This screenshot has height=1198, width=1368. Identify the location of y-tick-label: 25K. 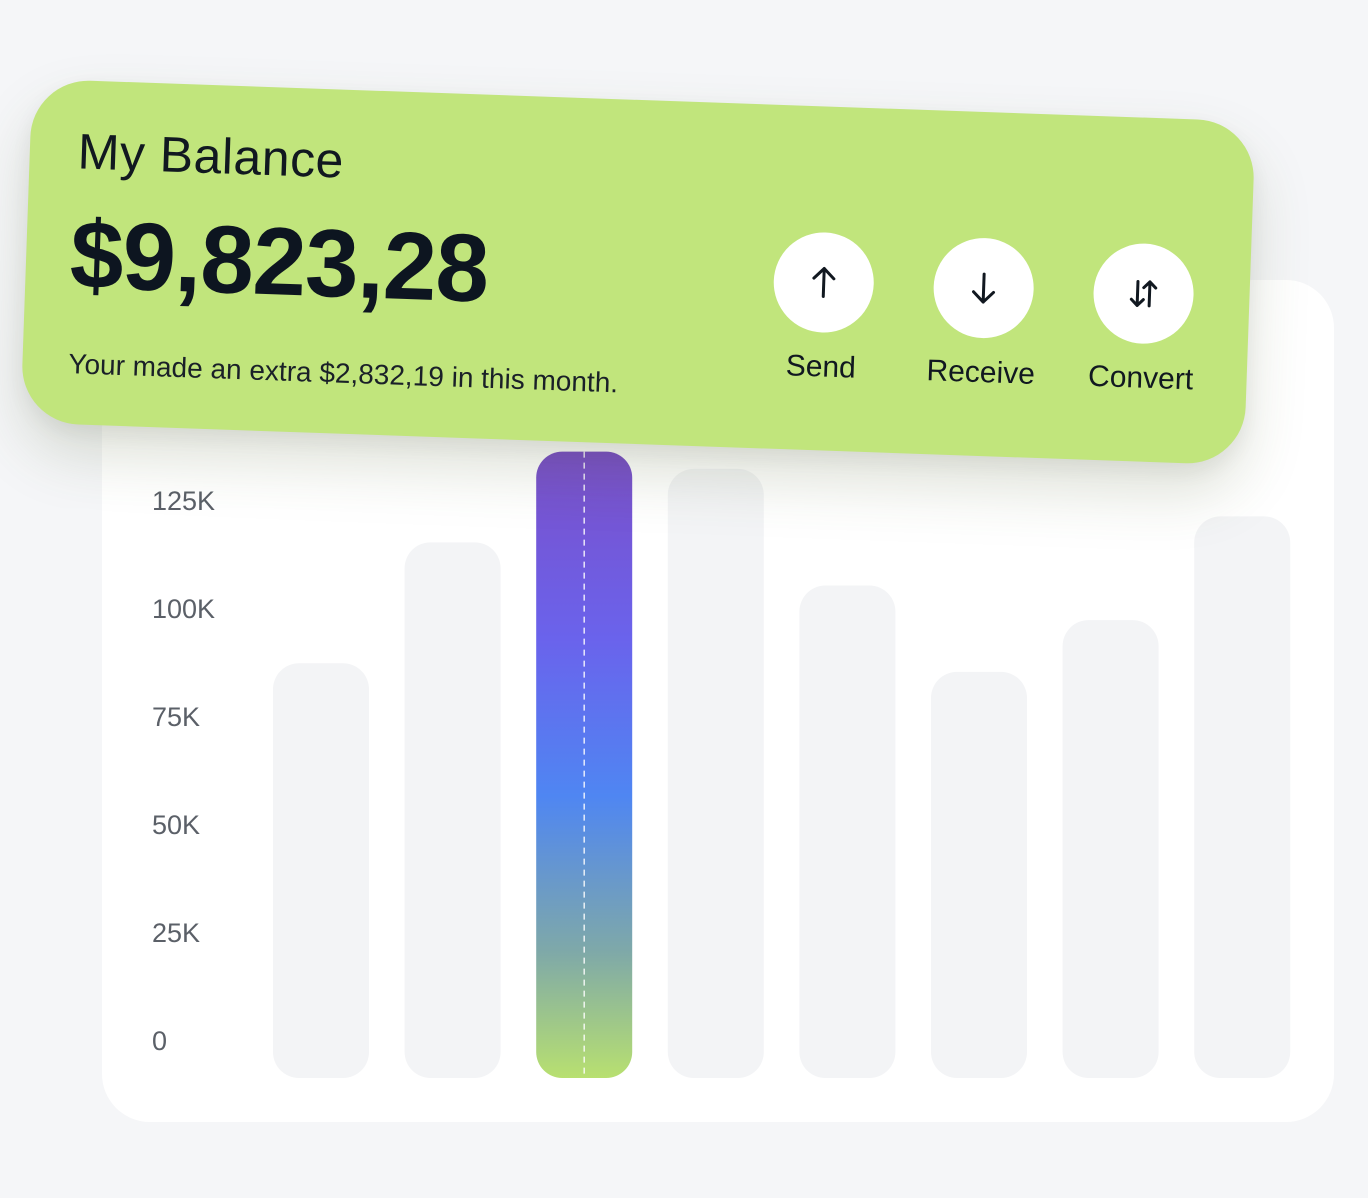
(176, 933).